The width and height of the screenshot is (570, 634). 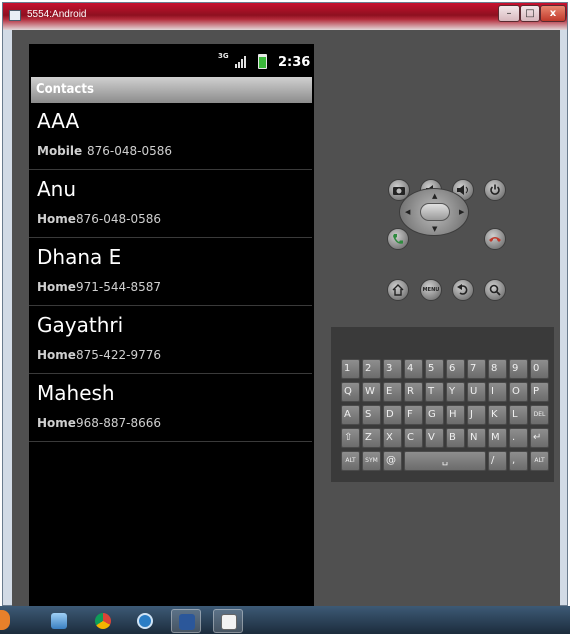 I want to click on key-j: J, so click(x=476, y=415).